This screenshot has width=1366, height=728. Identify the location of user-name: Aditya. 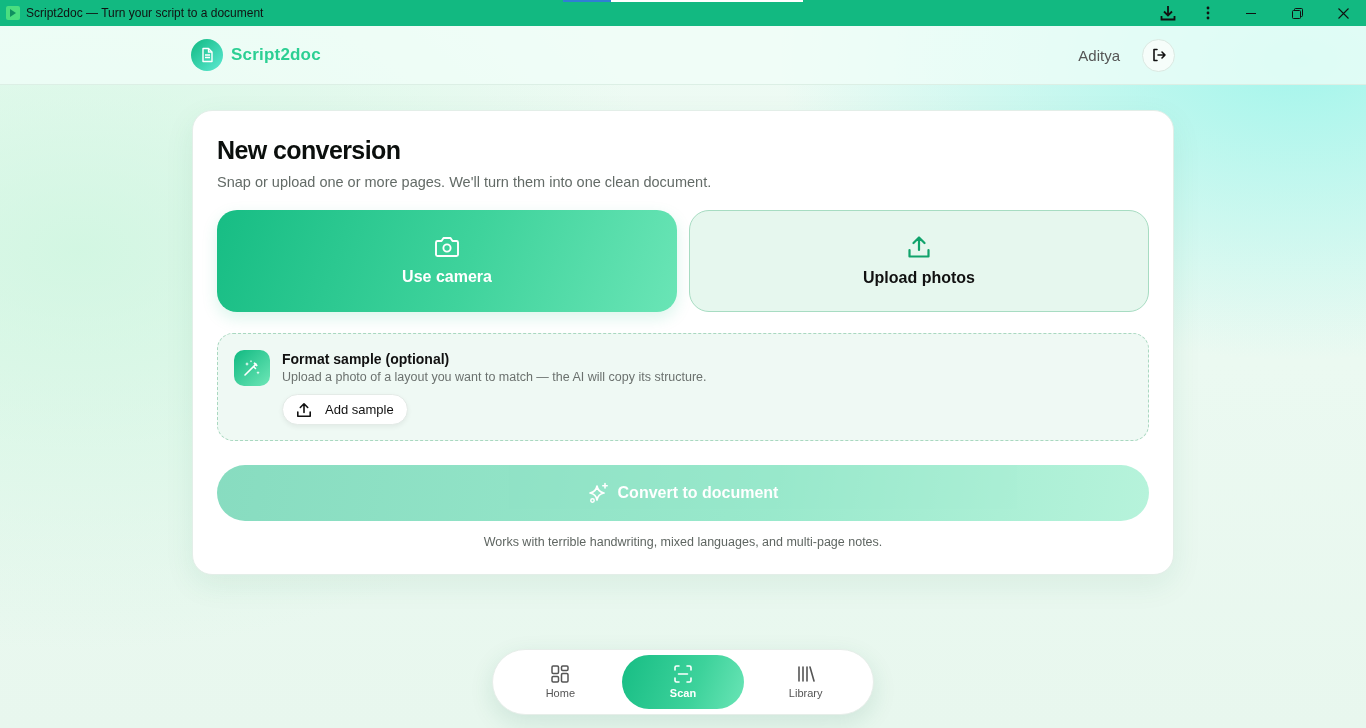
(1099, 55).